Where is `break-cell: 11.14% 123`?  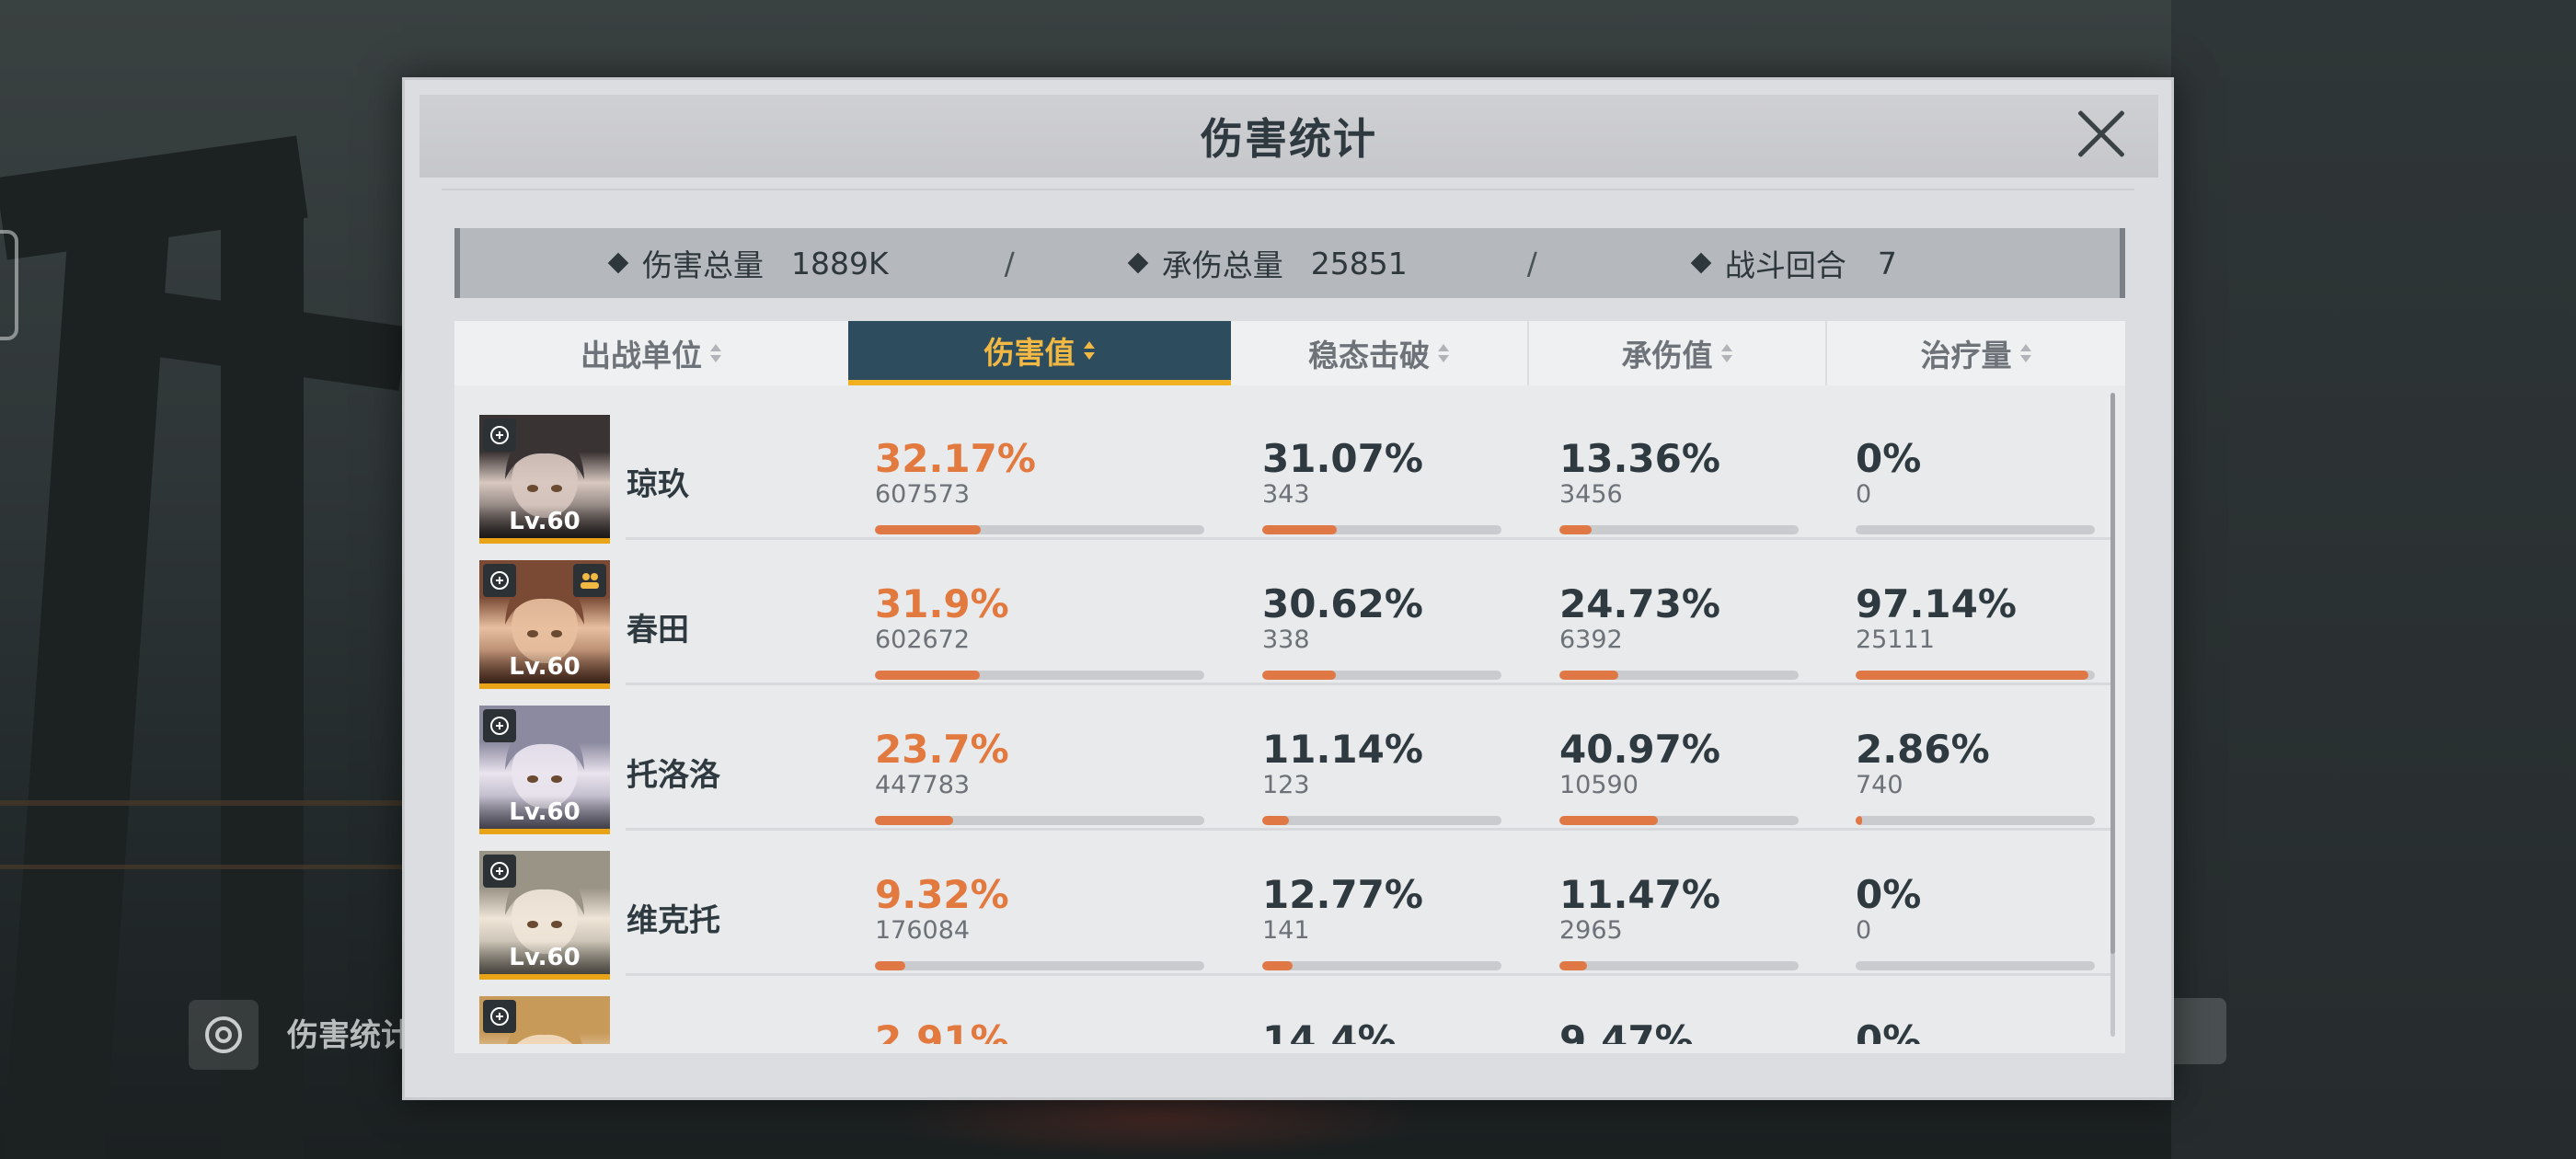 break-cell: 11.14% 123 is located at coordinates (1342, 765).